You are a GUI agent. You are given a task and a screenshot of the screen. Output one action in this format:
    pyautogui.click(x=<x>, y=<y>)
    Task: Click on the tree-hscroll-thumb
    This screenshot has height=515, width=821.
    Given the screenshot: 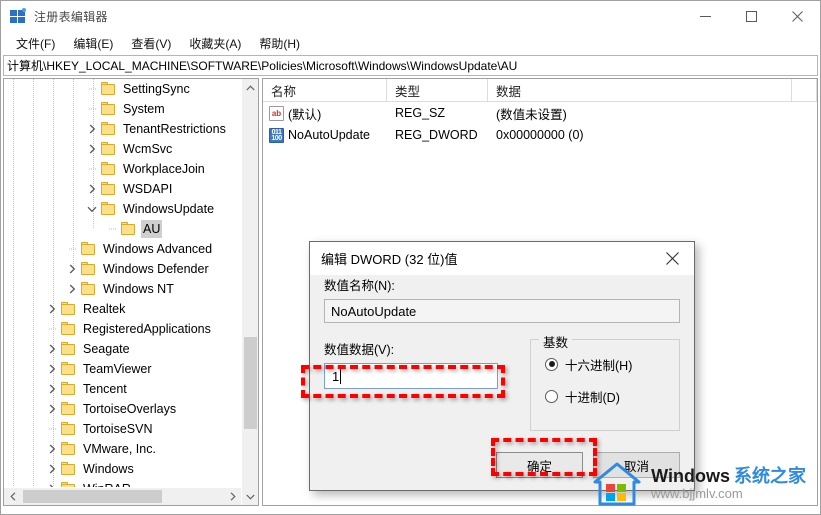 What is the action you would take?
    pyautogui.click(x=92, y=496)
    